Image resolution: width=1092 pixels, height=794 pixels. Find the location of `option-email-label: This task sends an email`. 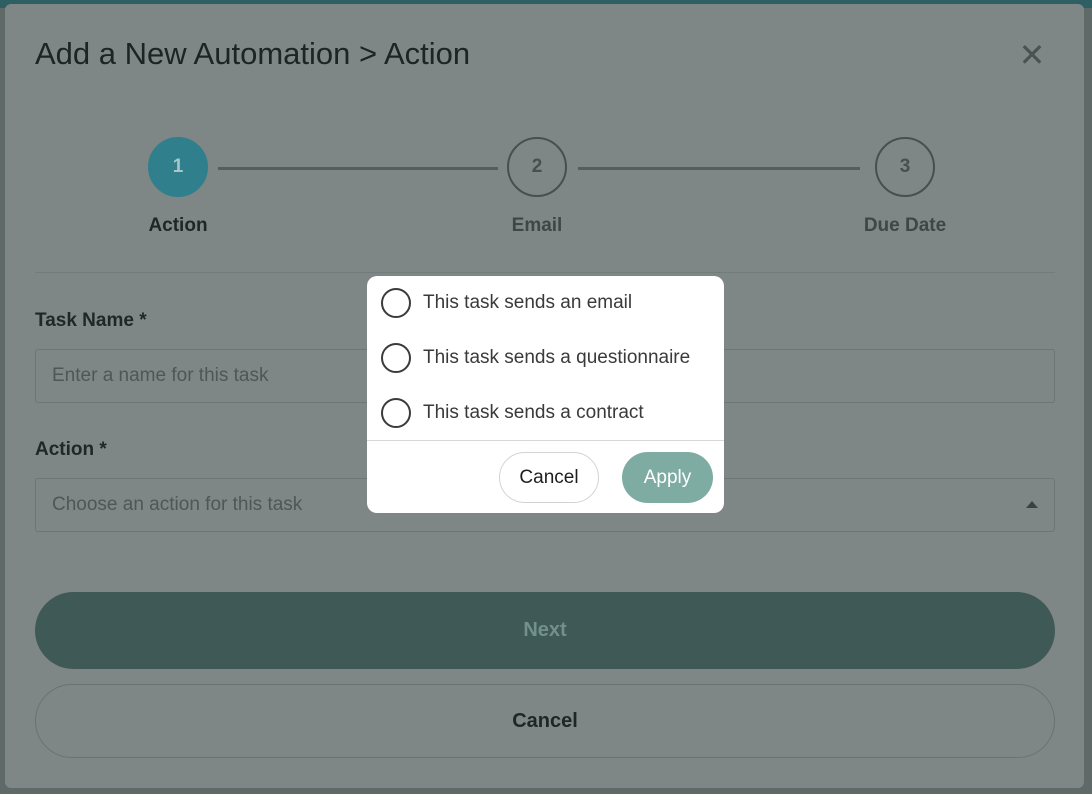

option-email-label: This task sends an email is located at coordinates (528, 302).